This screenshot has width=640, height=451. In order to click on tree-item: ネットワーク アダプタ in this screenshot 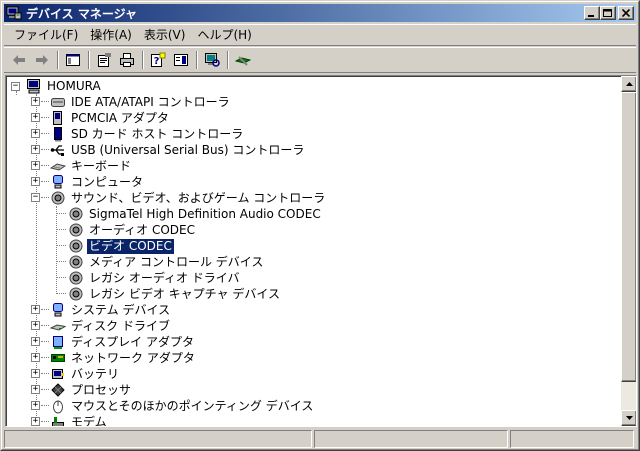, I will do `click(123, 358)`.